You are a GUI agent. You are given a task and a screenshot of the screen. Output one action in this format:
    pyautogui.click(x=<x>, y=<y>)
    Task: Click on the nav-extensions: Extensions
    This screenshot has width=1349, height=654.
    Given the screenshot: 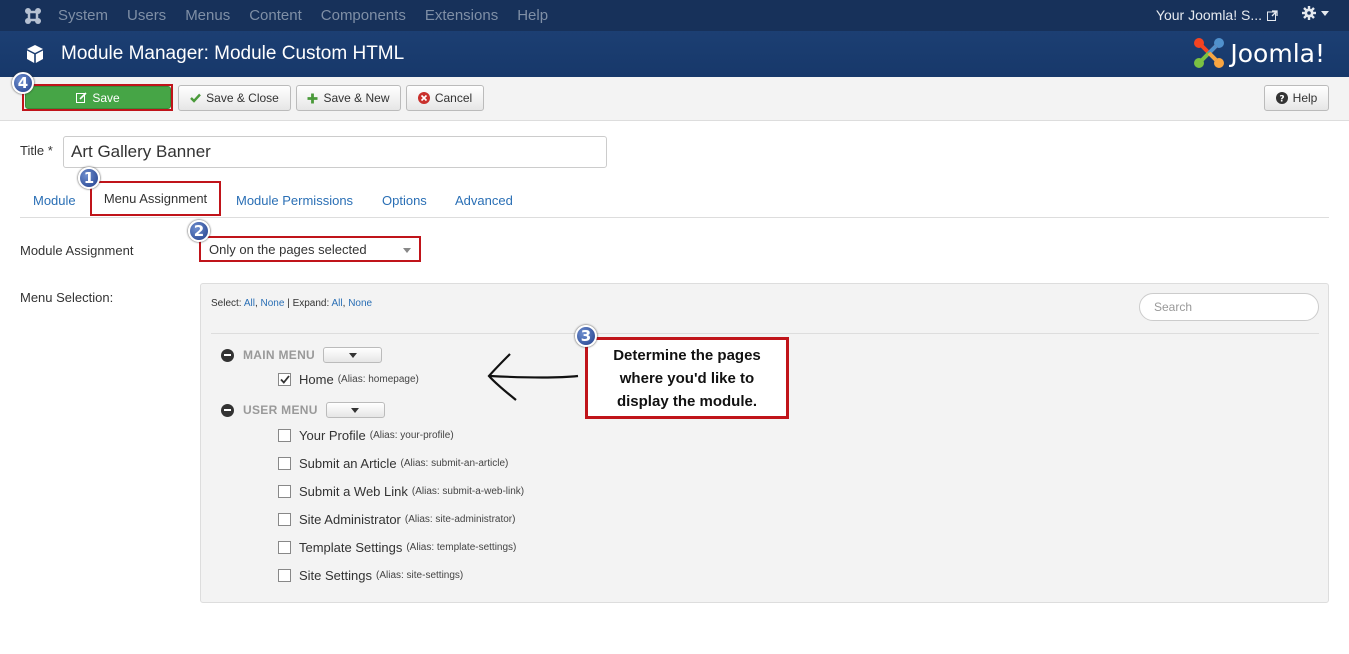 What is the action you would take?
    pyautogui.click(x=461, y=15)
    